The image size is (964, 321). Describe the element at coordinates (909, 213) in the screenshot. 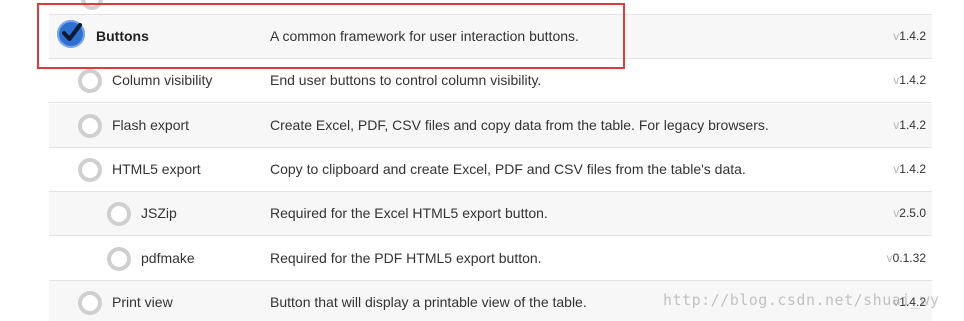

I see `package-version: v2.5.0` at that location.